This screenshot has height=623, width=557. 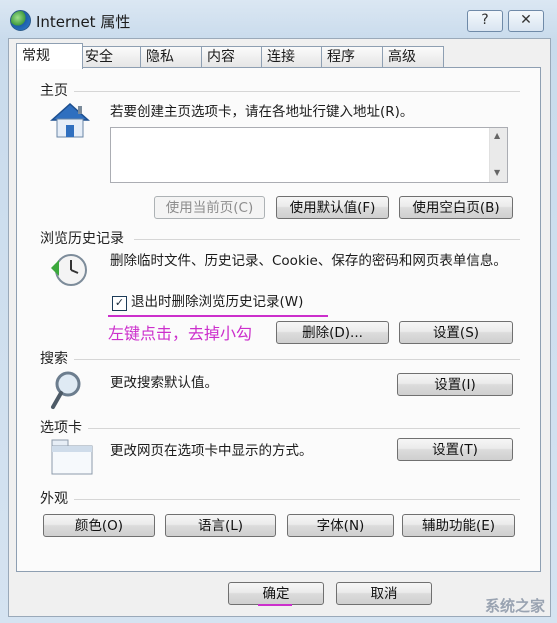 I want to click on close-button: ✕, so click(x=526, y=21).